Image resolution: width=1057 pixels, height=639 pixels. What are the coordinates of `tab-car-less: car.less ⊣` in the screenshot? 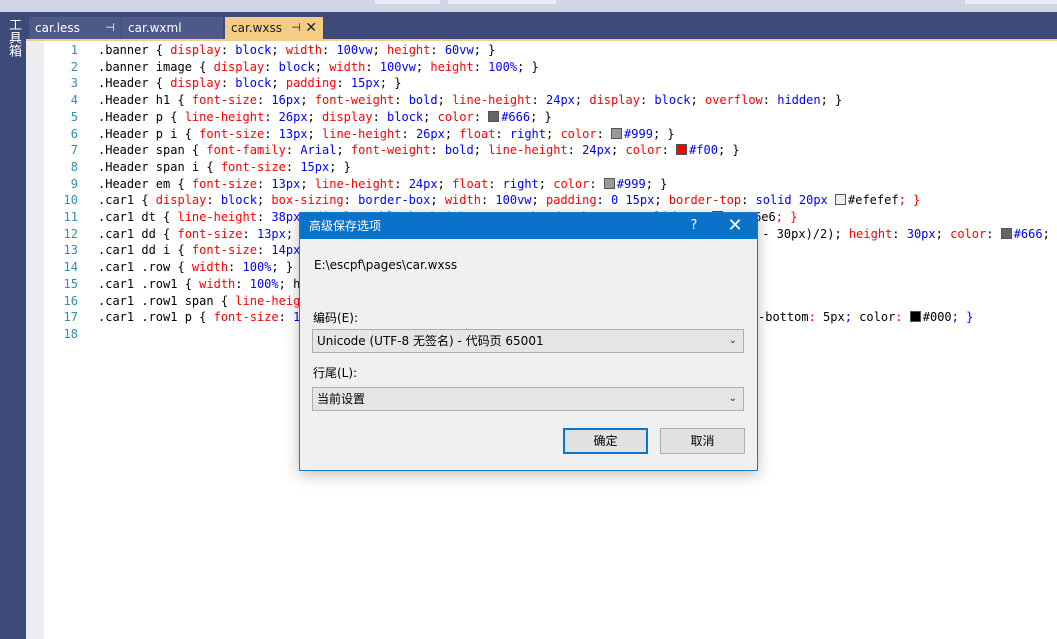 It's located at (75, 28).